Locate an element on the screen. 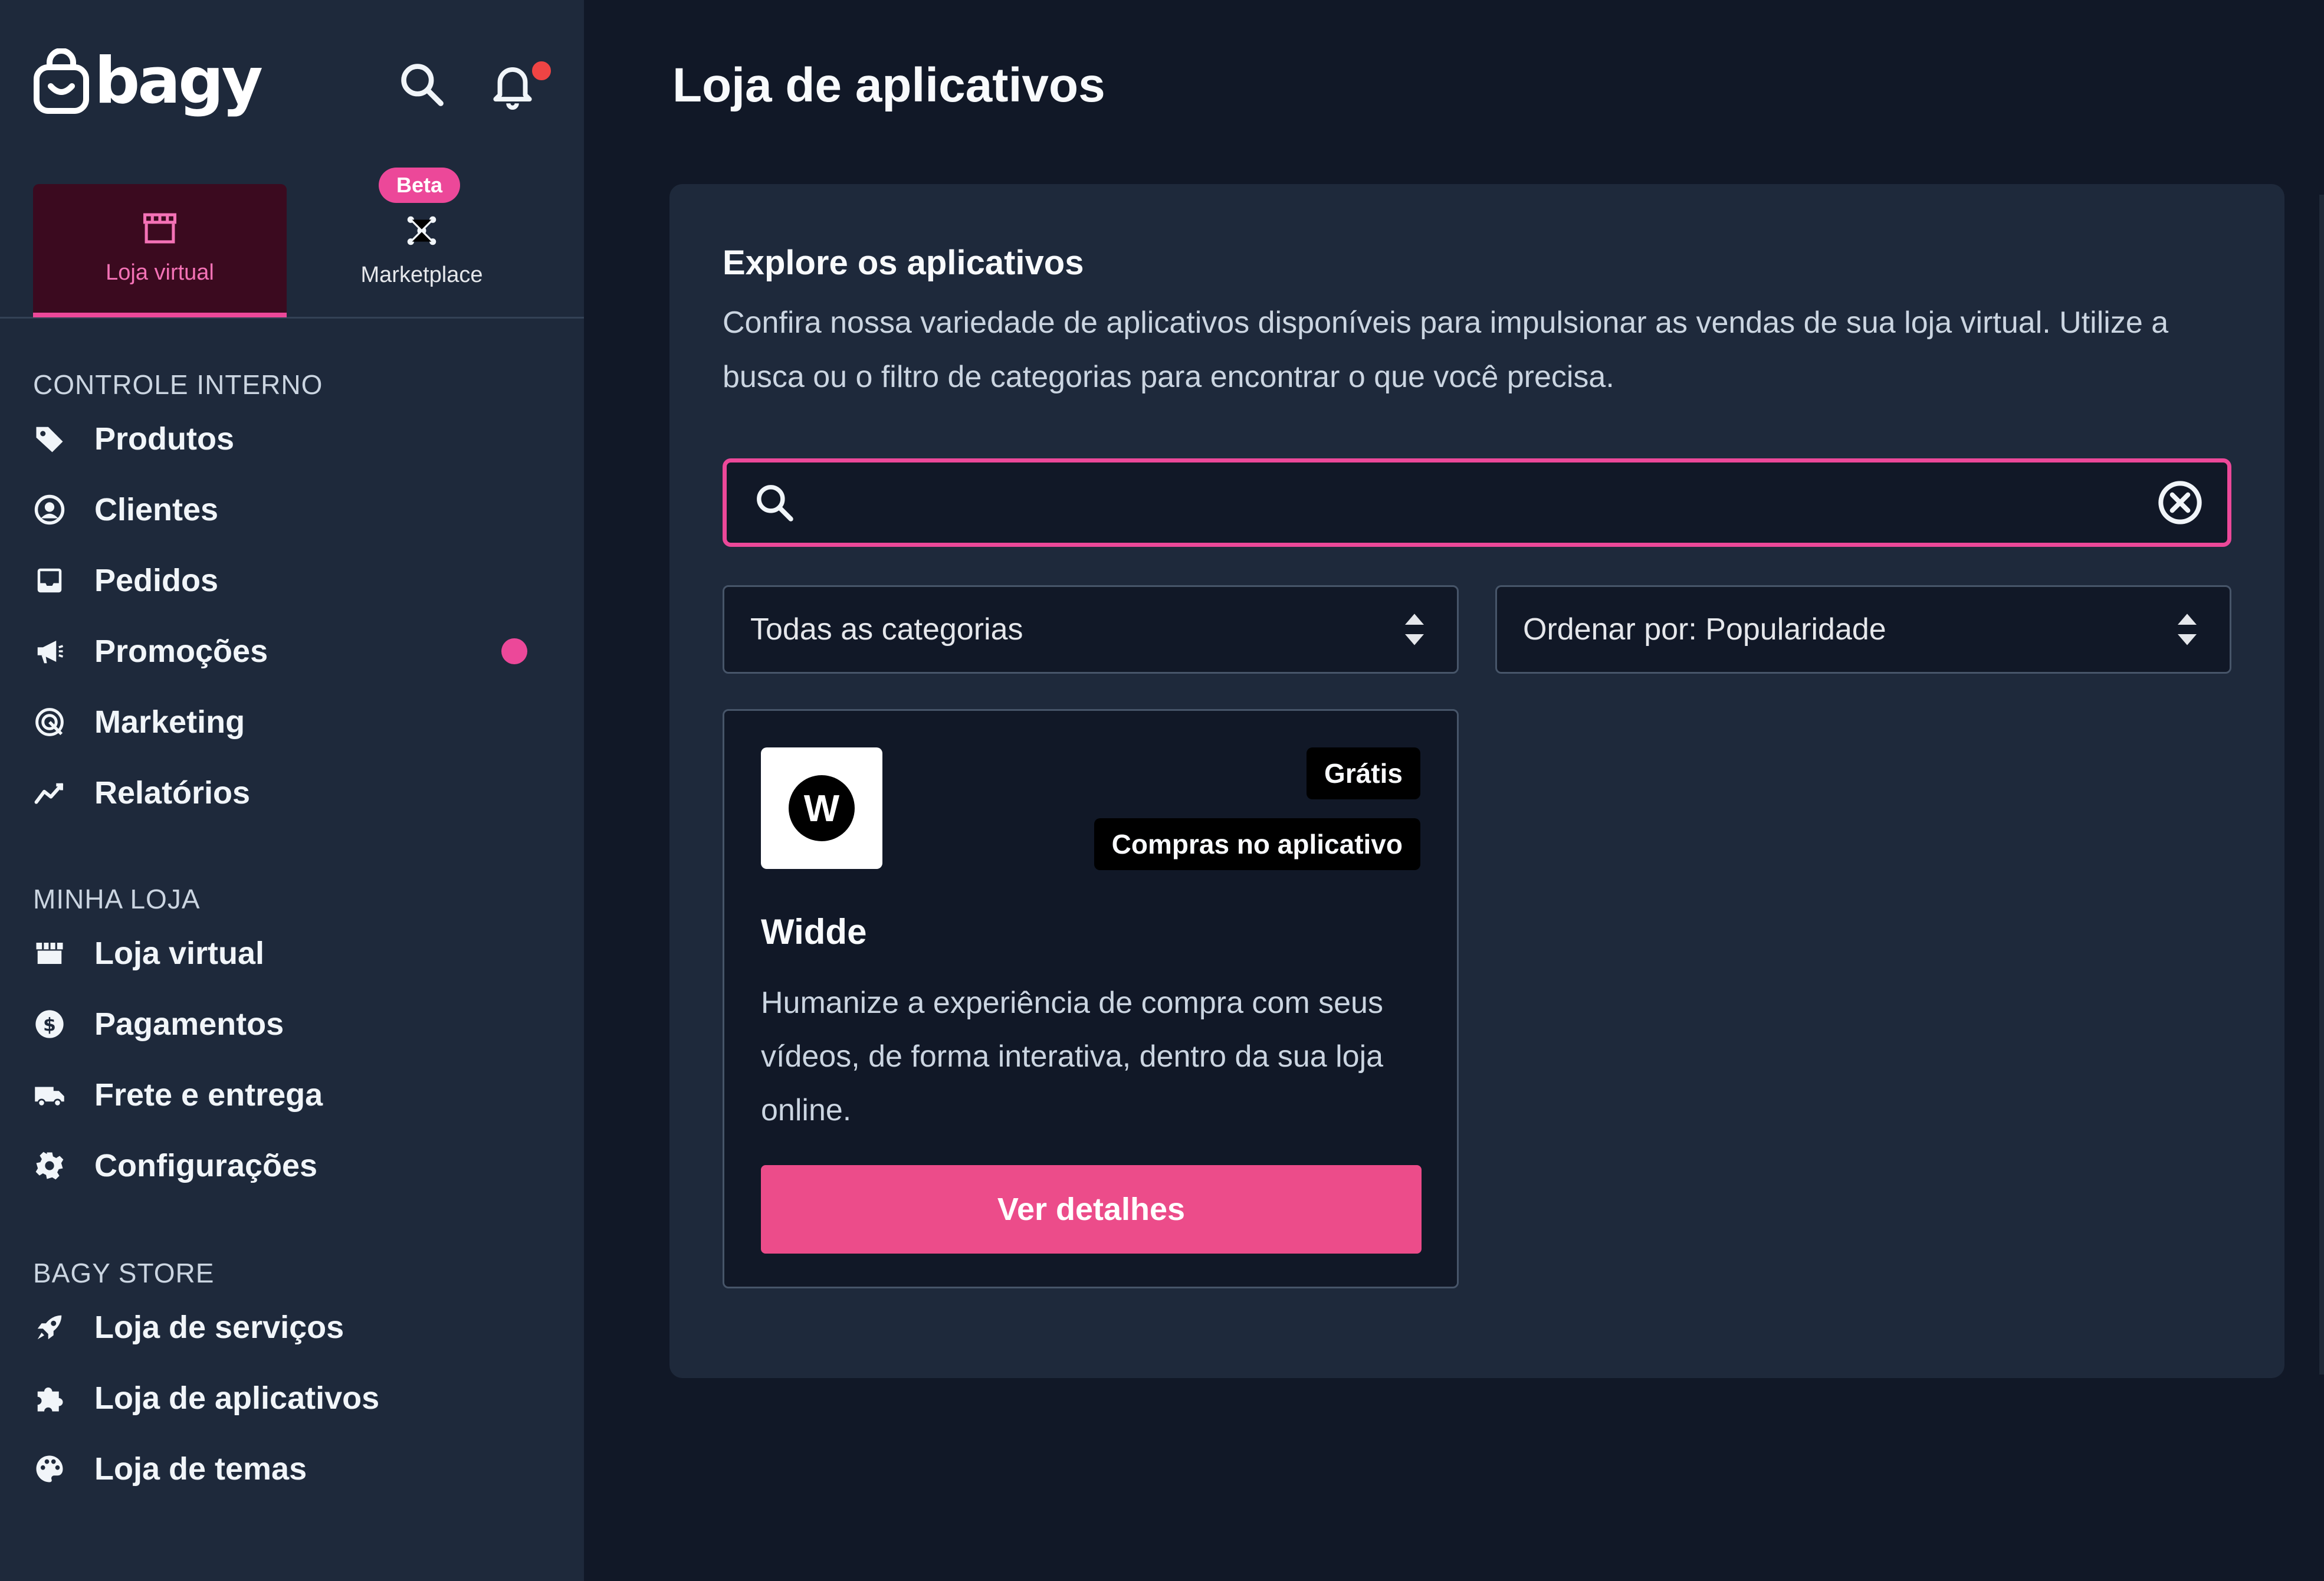 The image size is (2324, 1581). tab-label: Loja virtual is located at coordinates (160, 272).